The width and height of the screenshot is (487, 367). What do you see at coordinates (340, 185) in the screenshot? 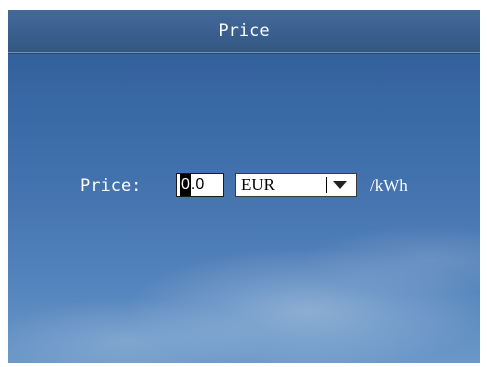
I see `chevron-down-icon` at bounding box center [340, 185].